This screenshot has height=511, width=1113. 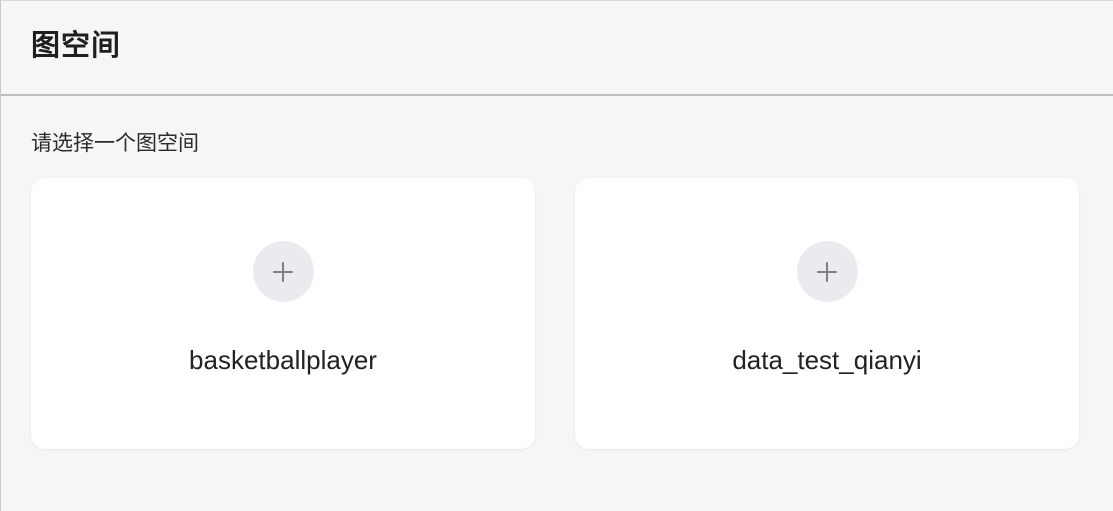 I want to click on page-title: 图空间, so click(x=76, y=44).